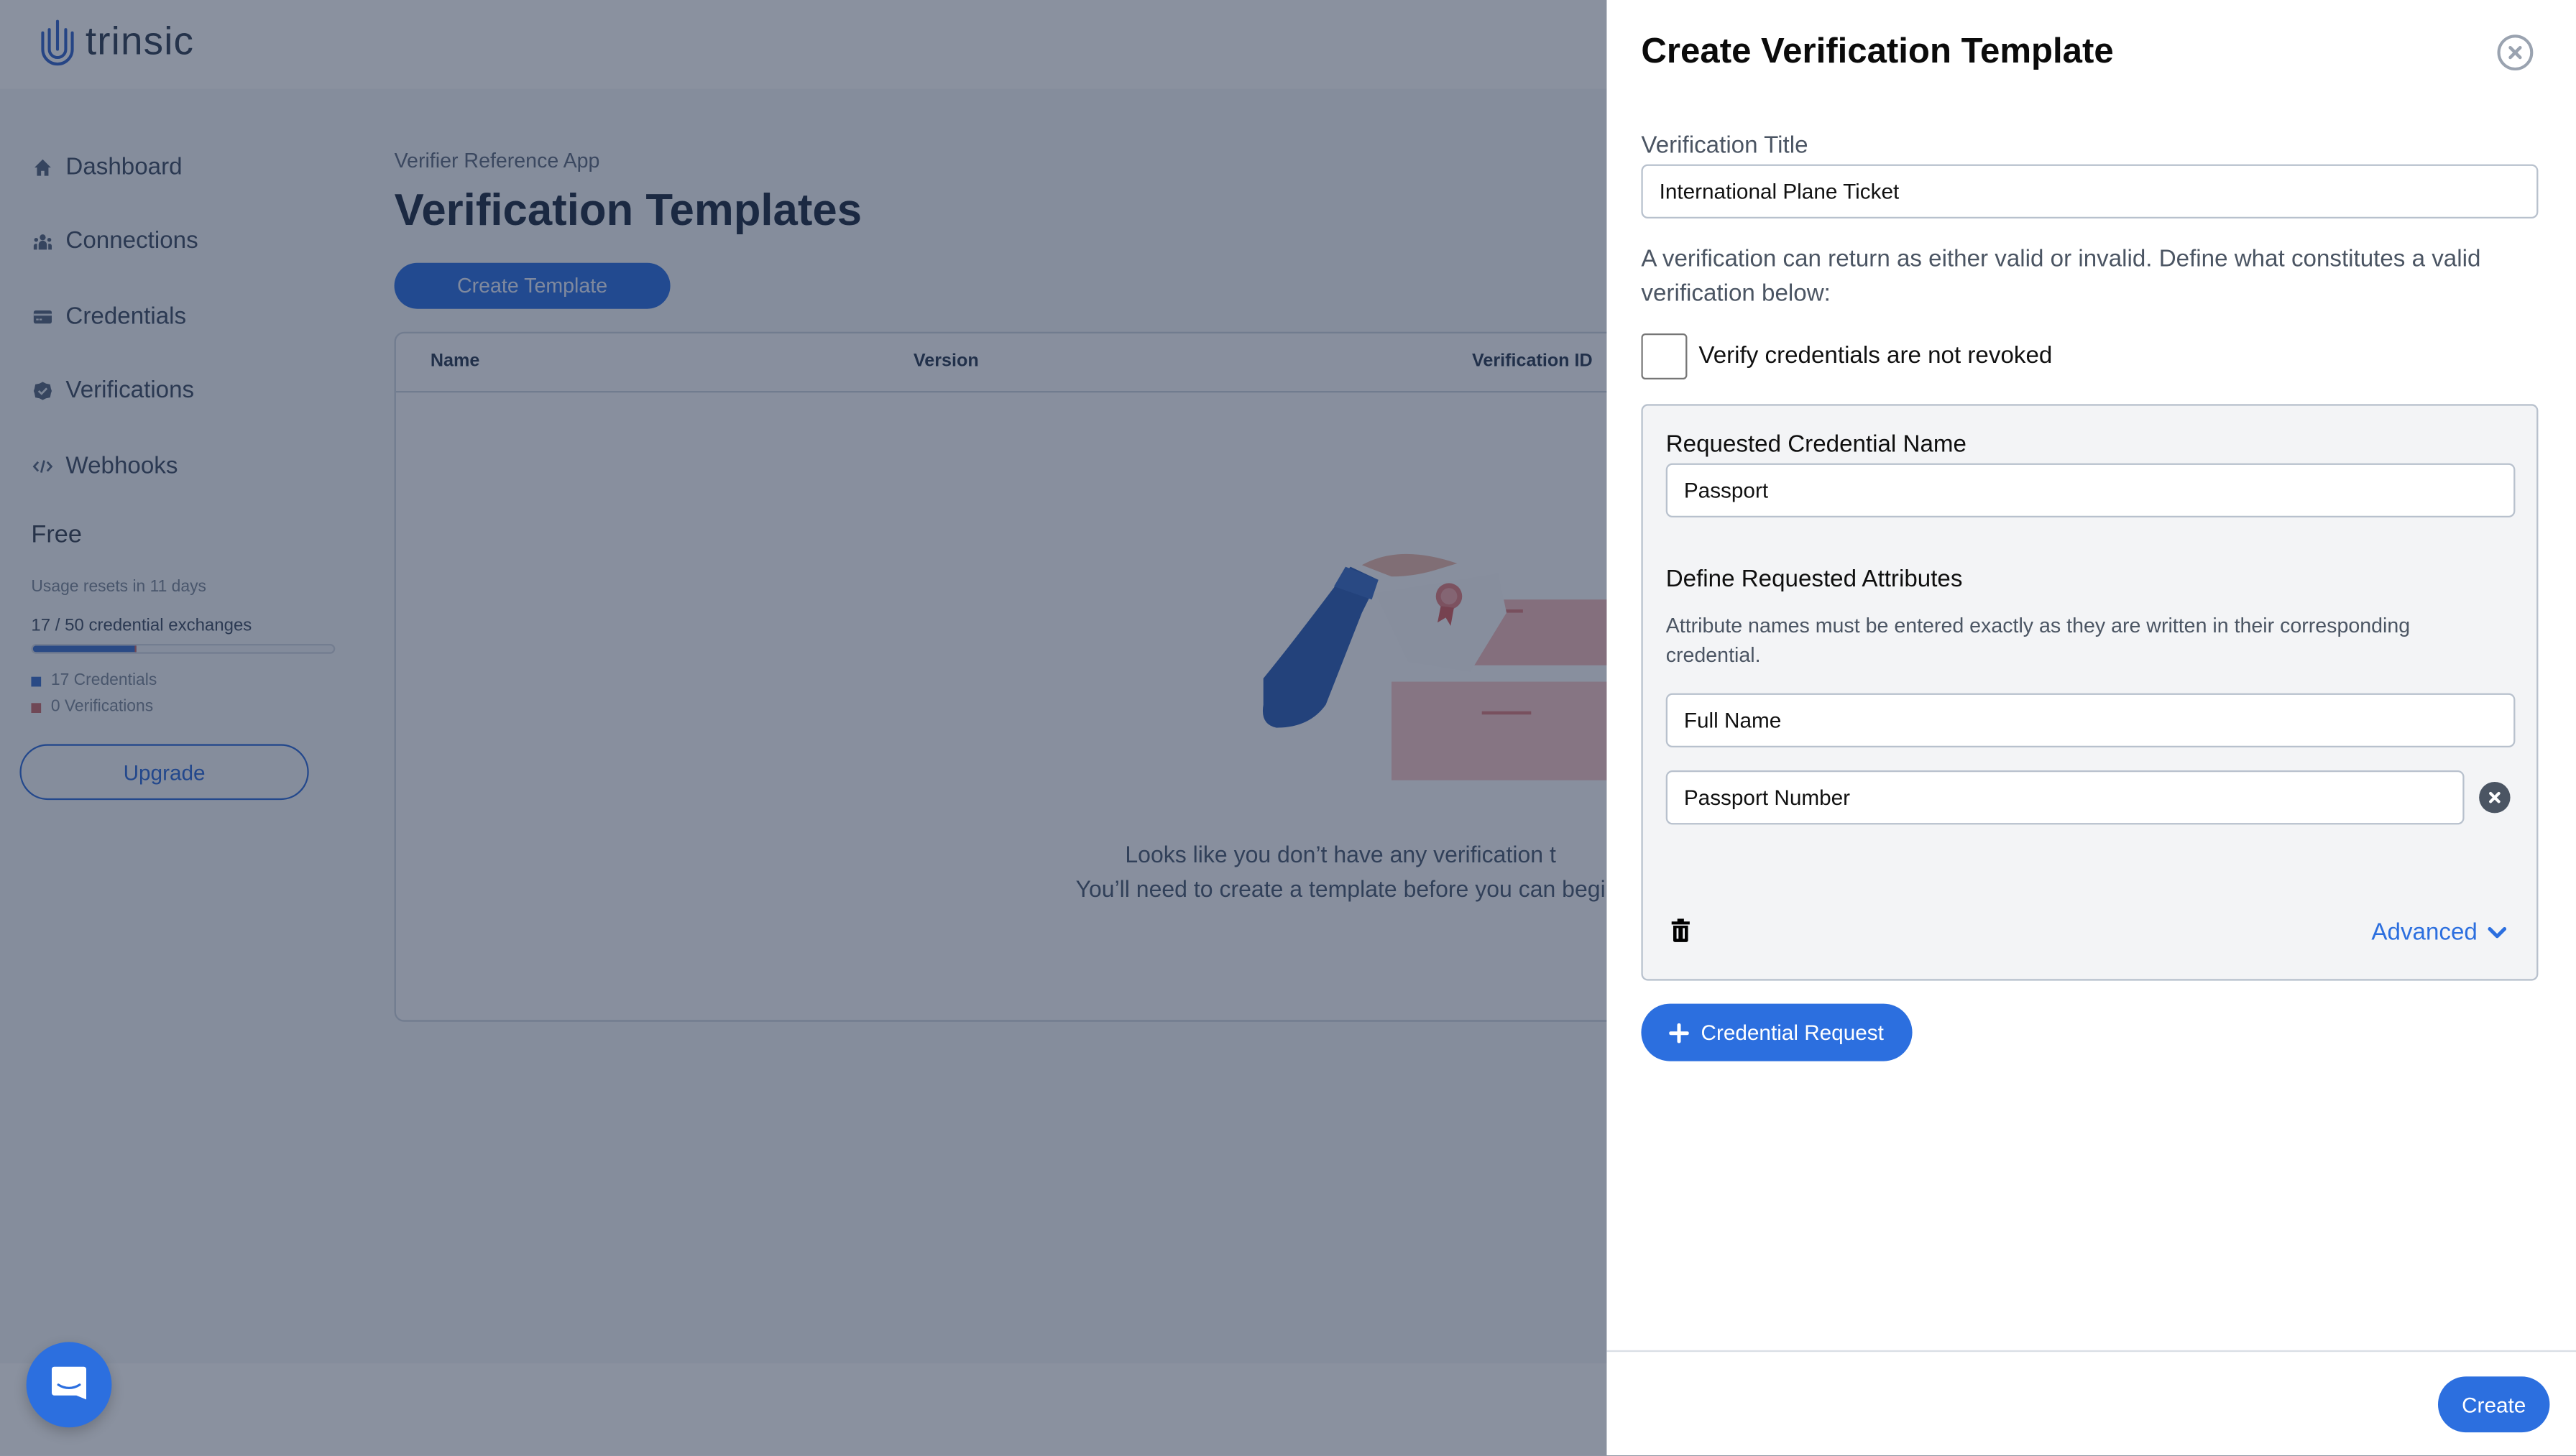 The image size is (2576, 1456). I want to click on add-credential-request-button: Credential Request, so click(1777, 1032).